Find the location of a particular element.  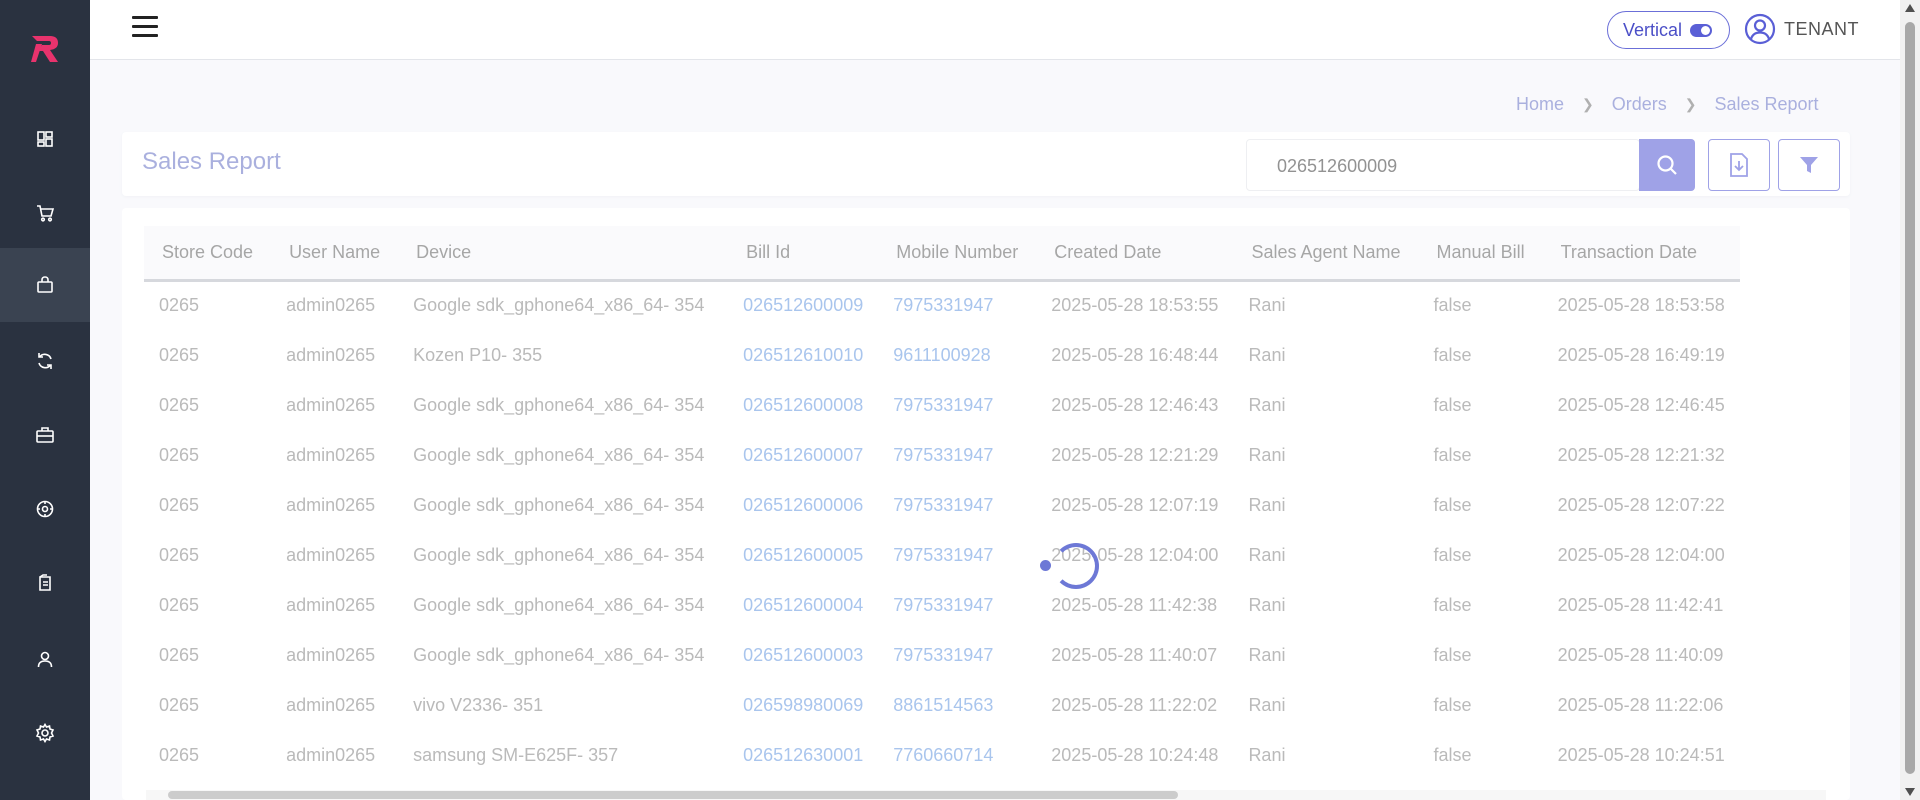

toggle-switch-icon is located at coordinates (1701, 30).